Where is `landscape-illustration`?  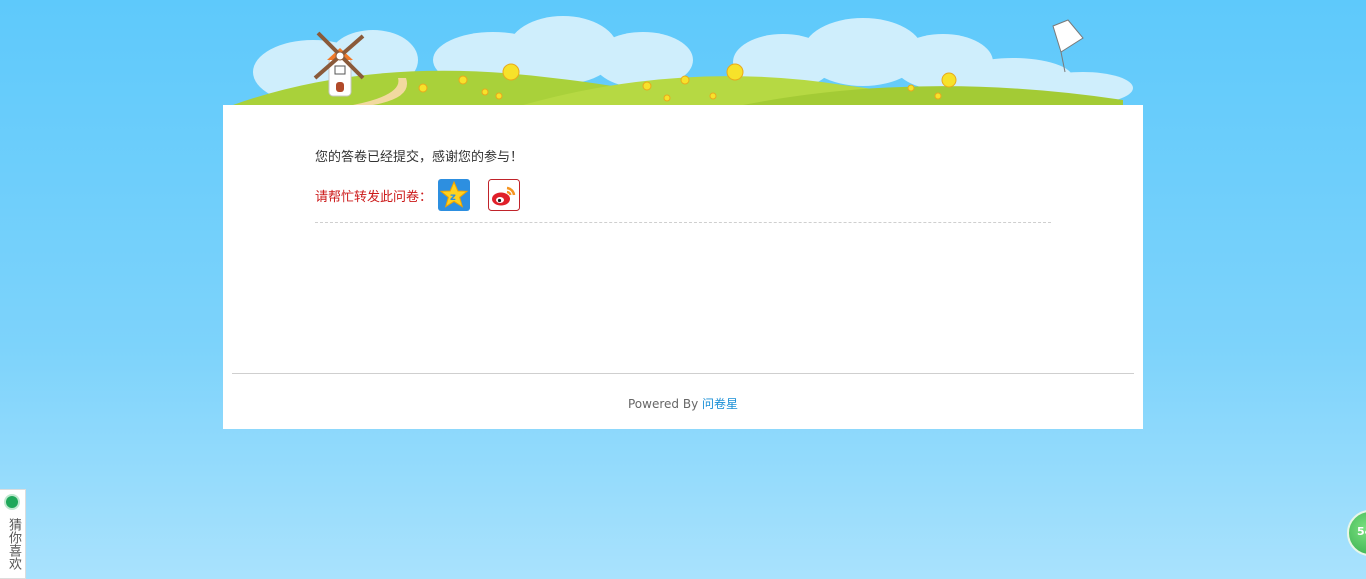 landscape-illustration is located at coordinates (683, 60).